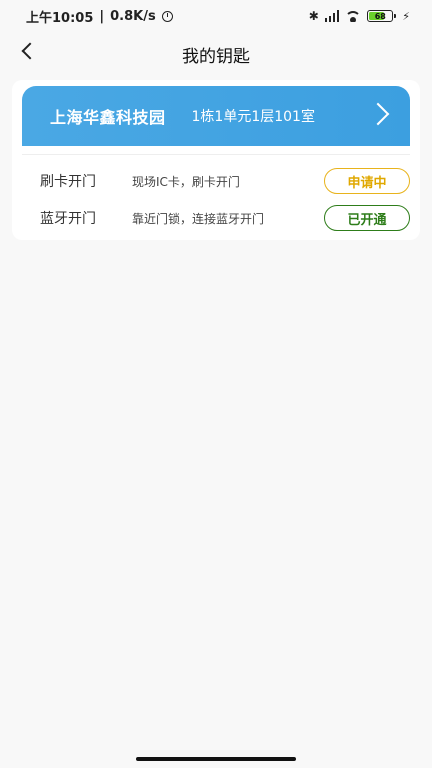 This screenshot has height=768, width=432. Describe the element at coordinates (68, 219) in the screenshot. I see `method-name: 蓝牙开门` at that location.